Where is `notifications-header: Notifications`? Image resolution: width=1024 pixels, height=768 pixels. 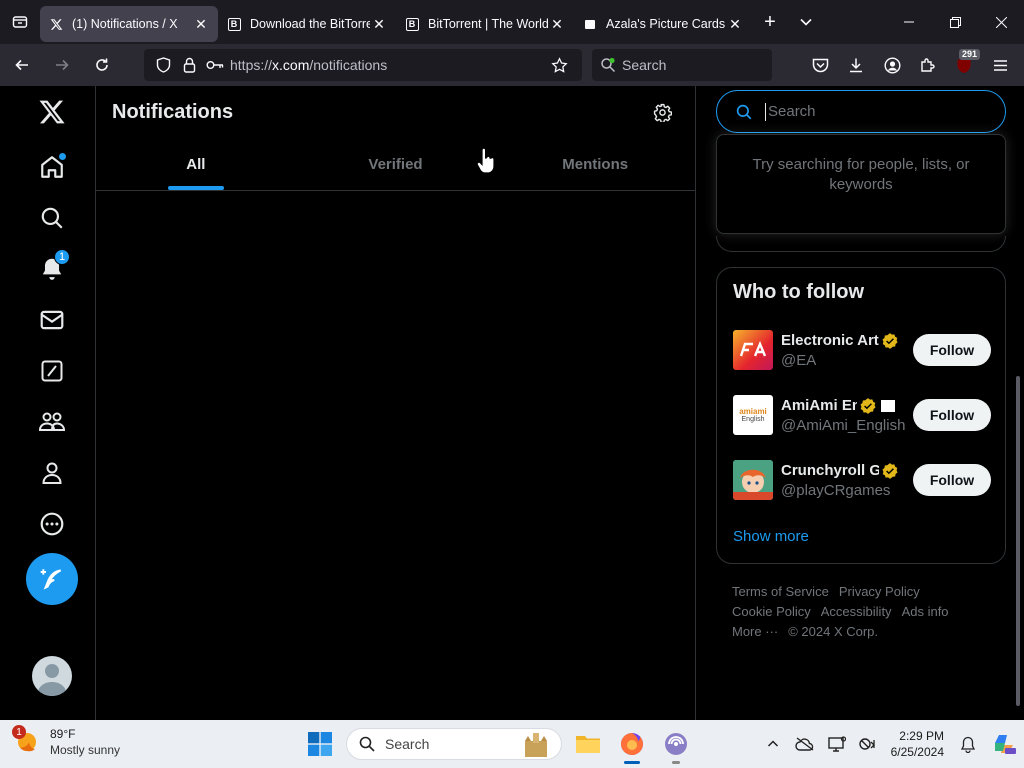 notifications-header: Notifications is located at coordinates (395, 112).